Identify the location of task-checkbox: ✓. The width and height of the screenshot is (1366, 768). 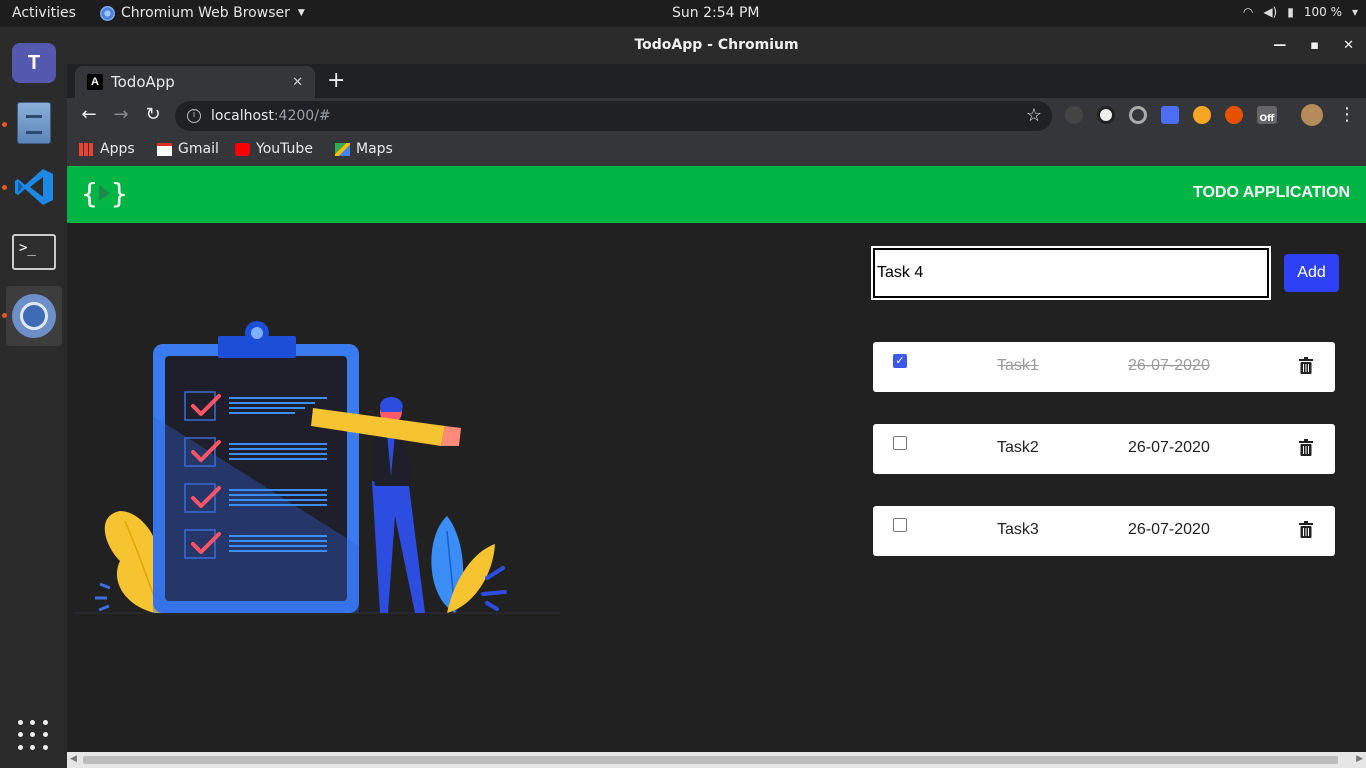
(900, 361).